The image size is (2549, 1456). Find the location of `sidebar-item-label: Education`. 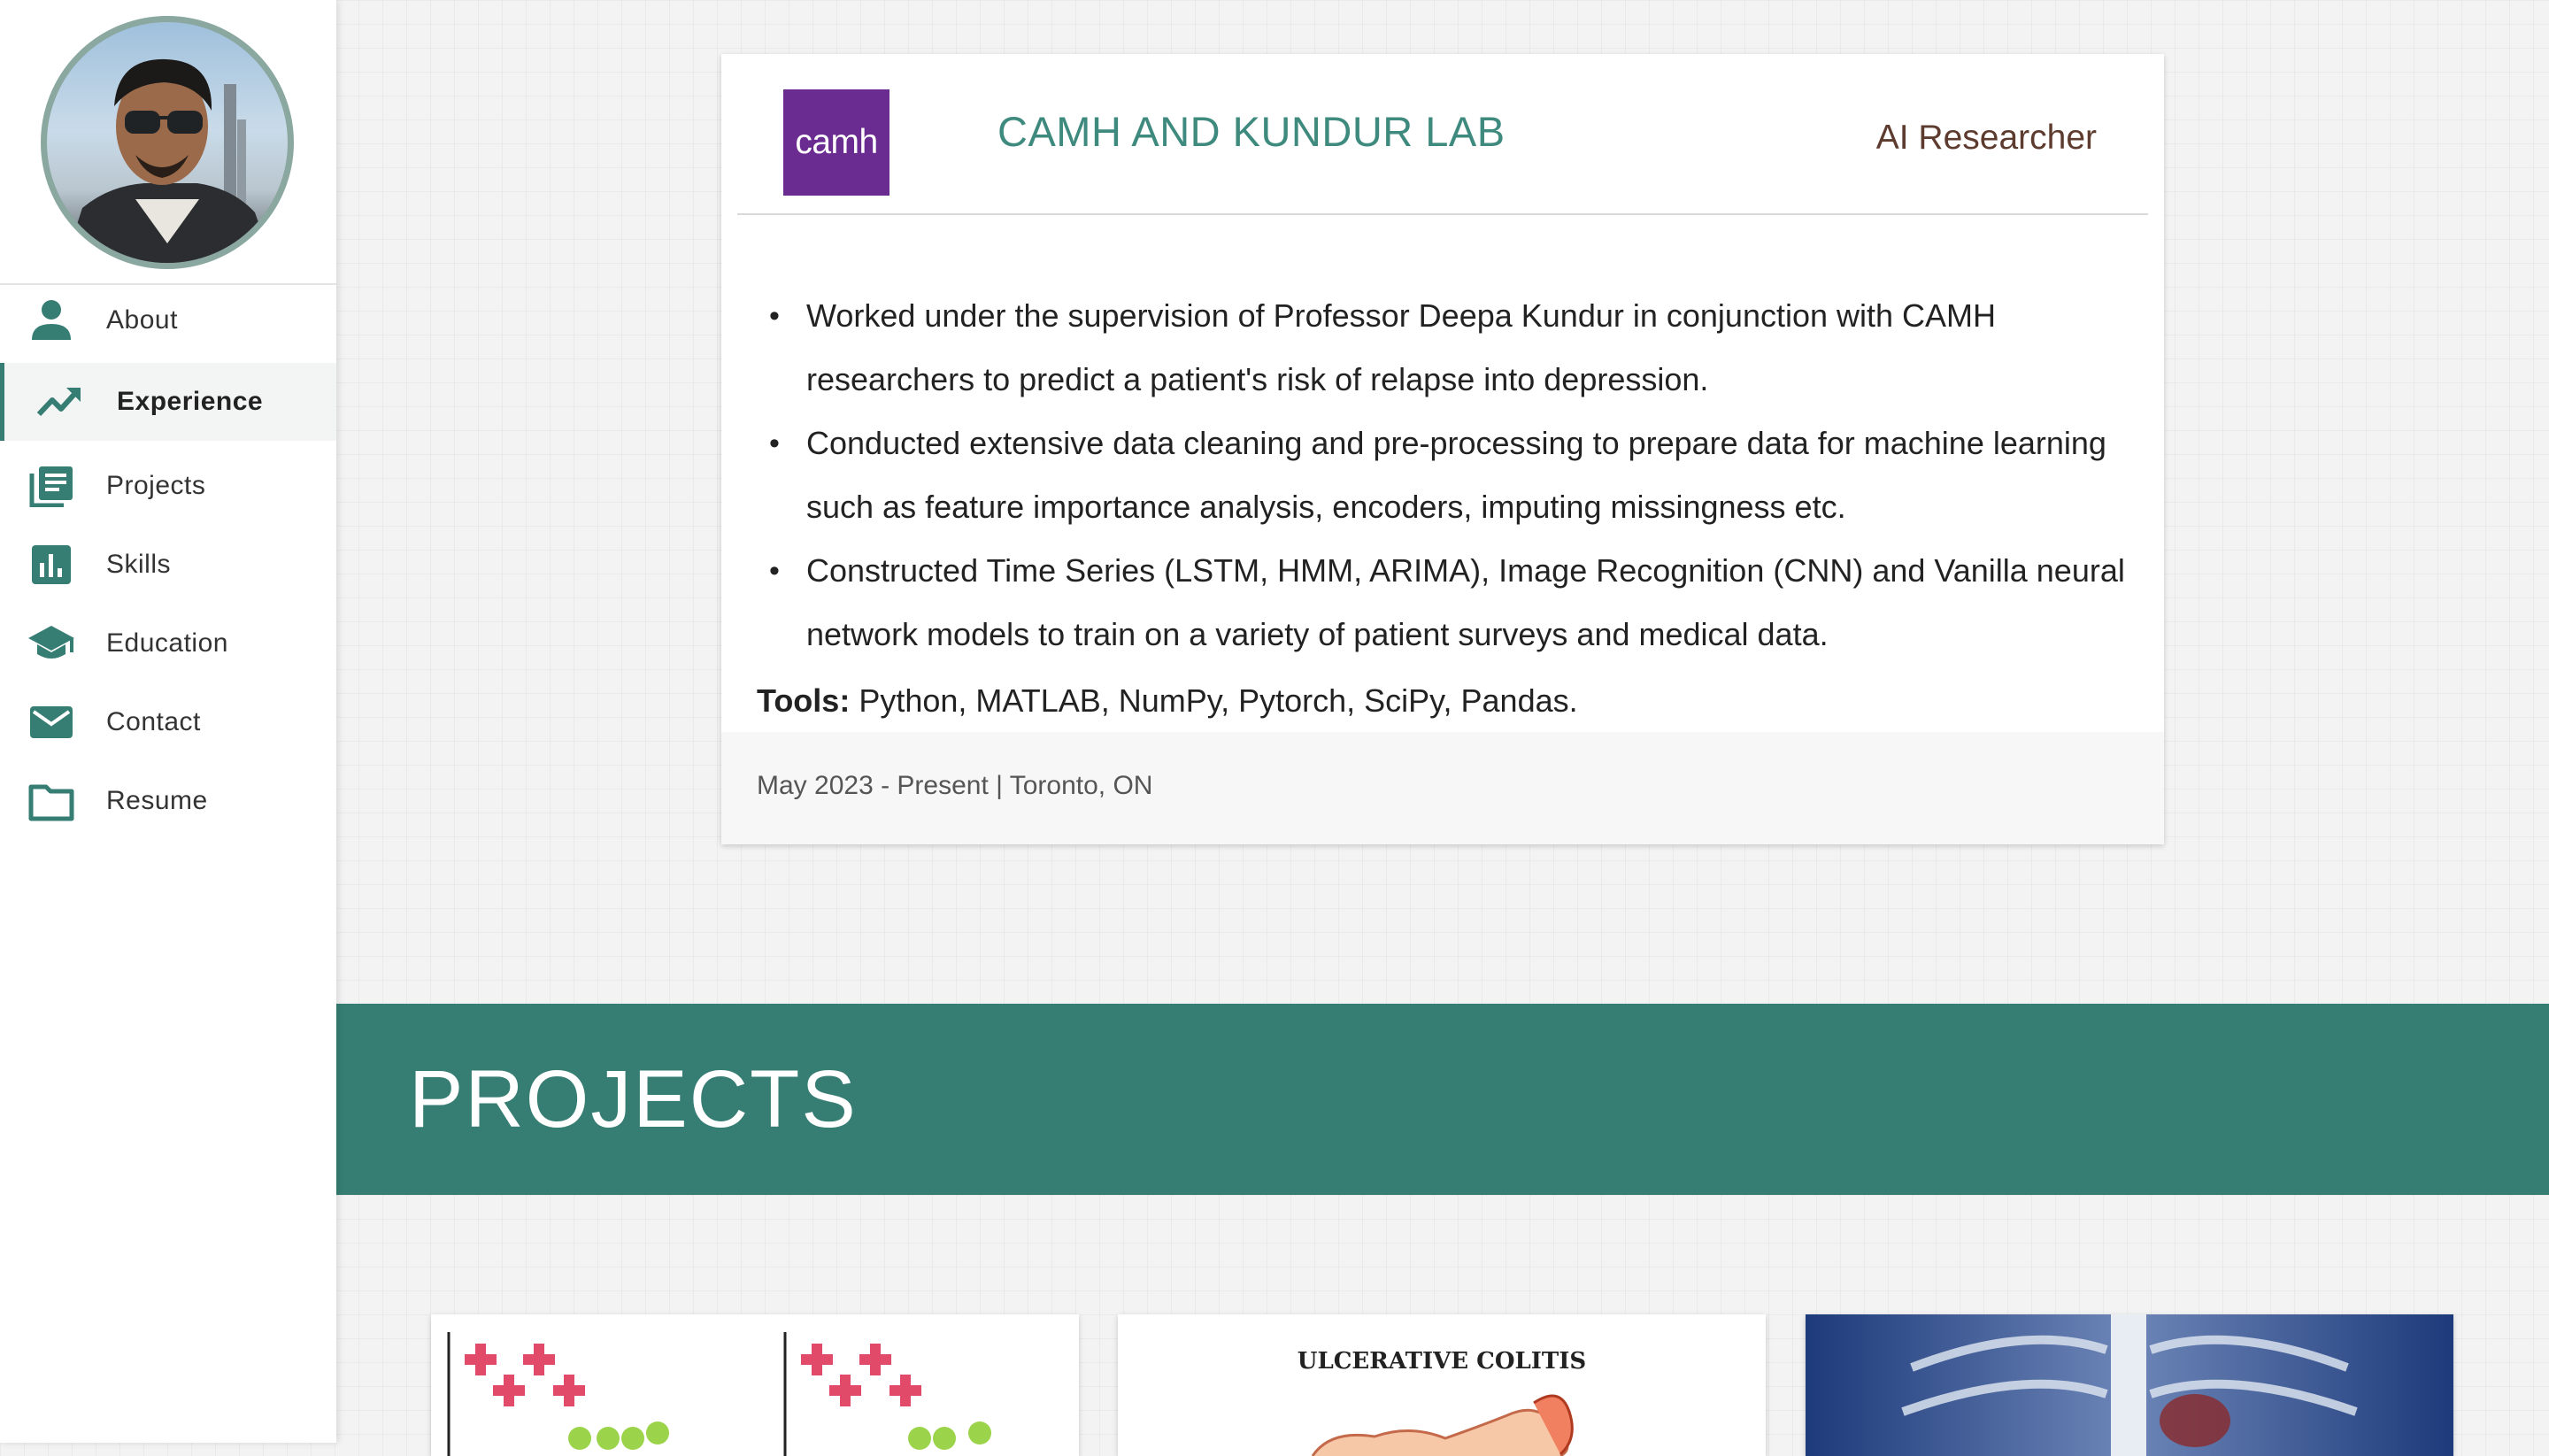

sidebar-item-label: Education is located at coordinates (167, 643).